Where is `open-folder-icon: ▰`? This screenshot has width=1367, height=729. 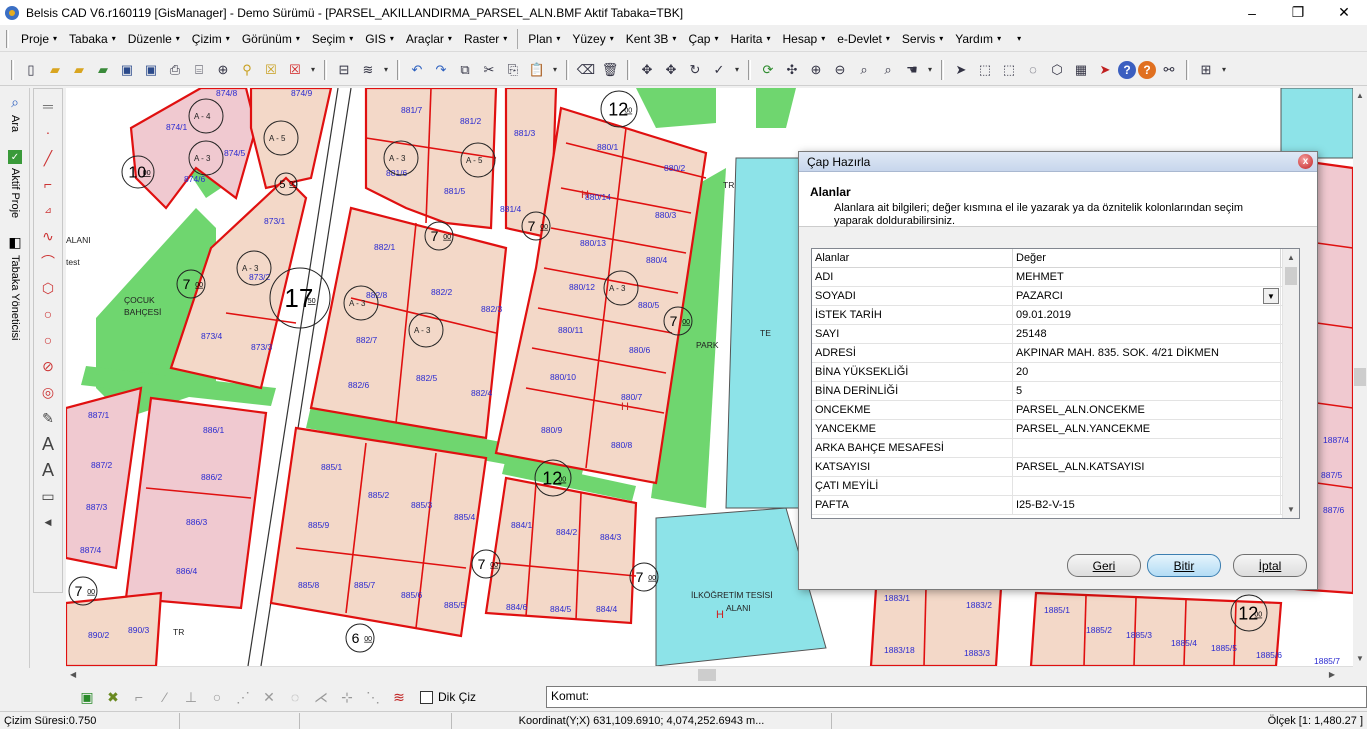
open-folder-icon: ▰ is located at coordinates (55, 70).